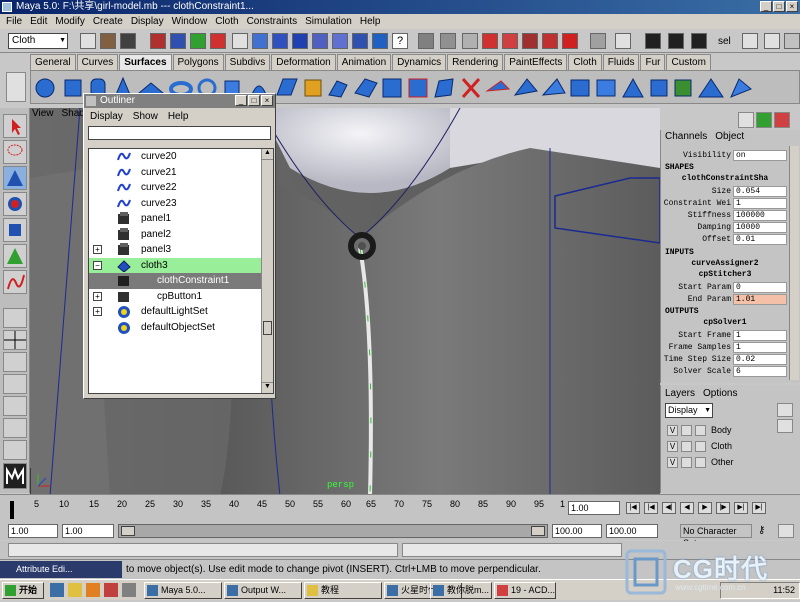  What do you see at coordinates (726, 430) in the screenshot?
I see `layer-row-body: V Body` at bounding box center [726, 430].